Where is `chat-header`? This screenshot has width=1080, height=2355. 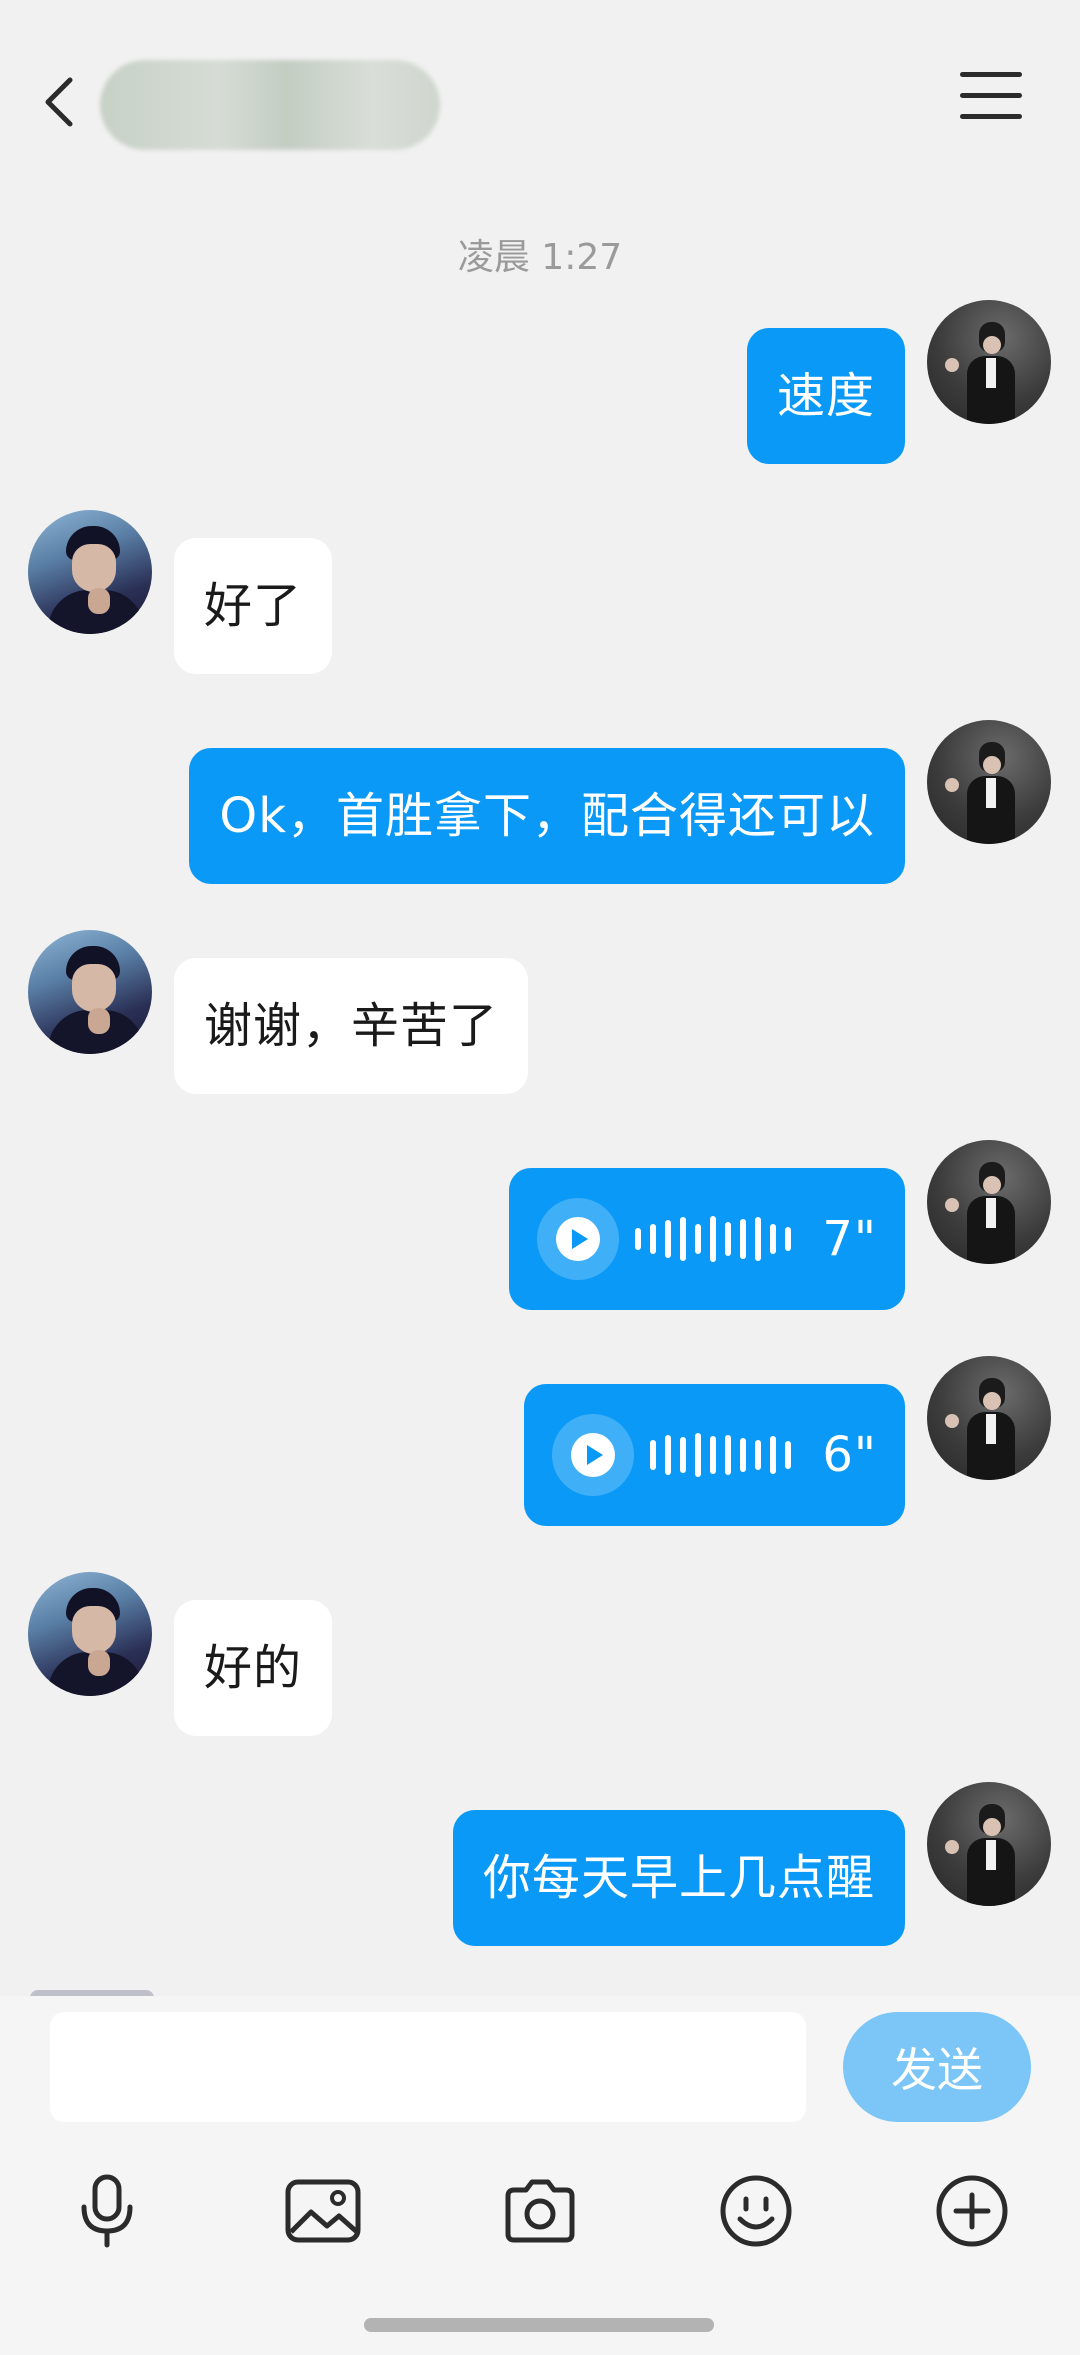 chat-header is located at coordinates (540, 100).